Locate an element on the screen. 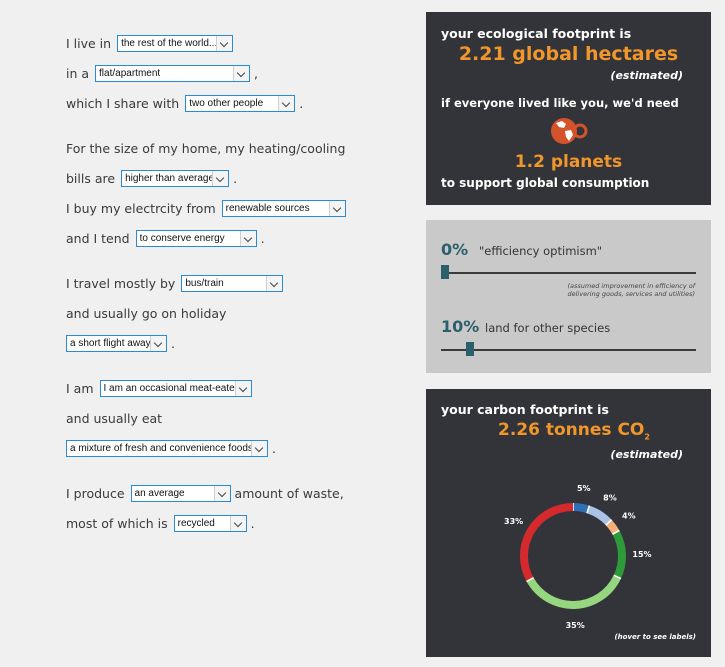 The width and height of the screenshot is (725, 667). comma: , is located at coordinates (256, 73).